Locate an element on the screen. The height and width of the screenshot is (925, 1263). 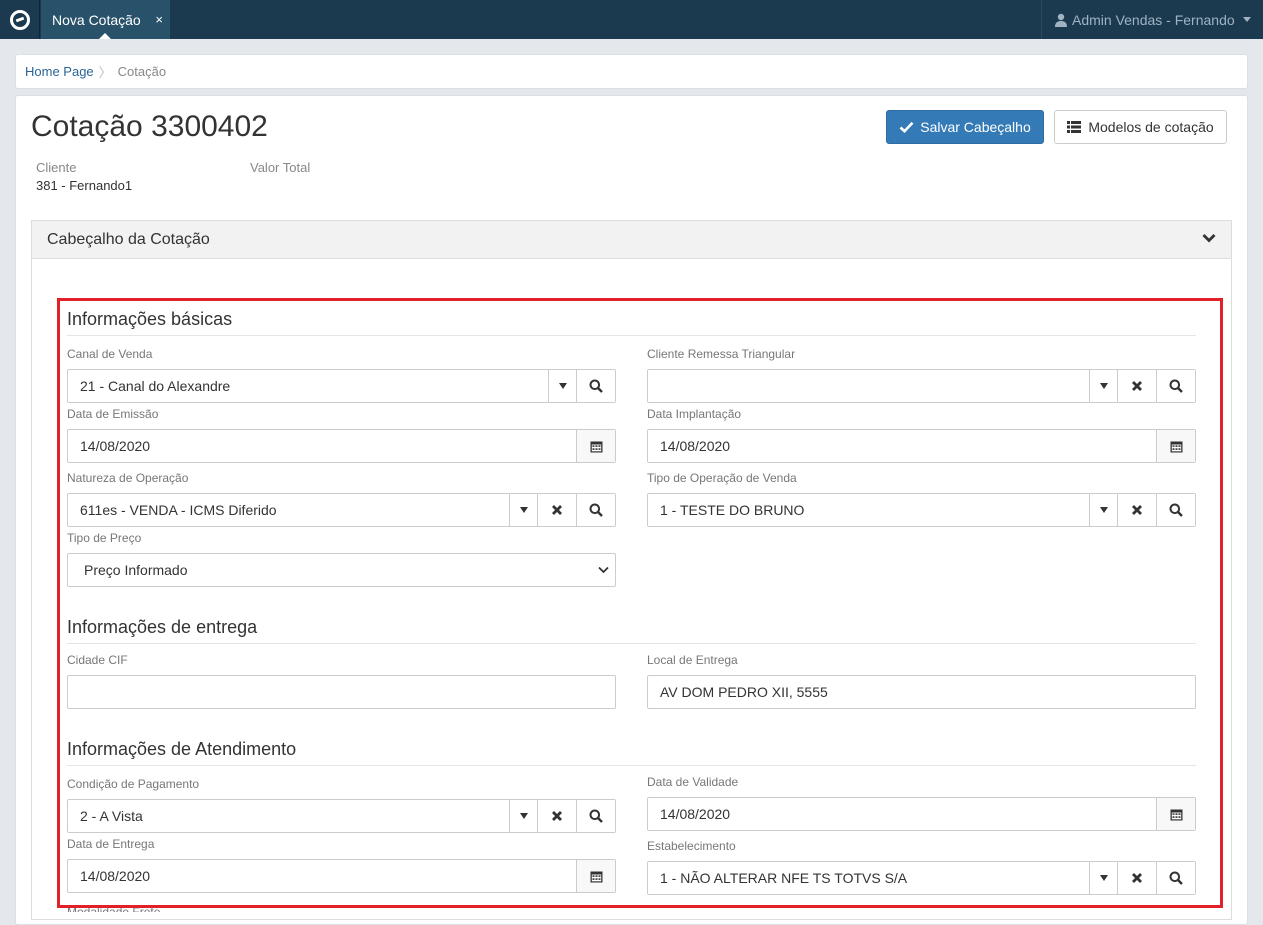
validity-date-label: Data de Validade is located at coordinates (693, 782).